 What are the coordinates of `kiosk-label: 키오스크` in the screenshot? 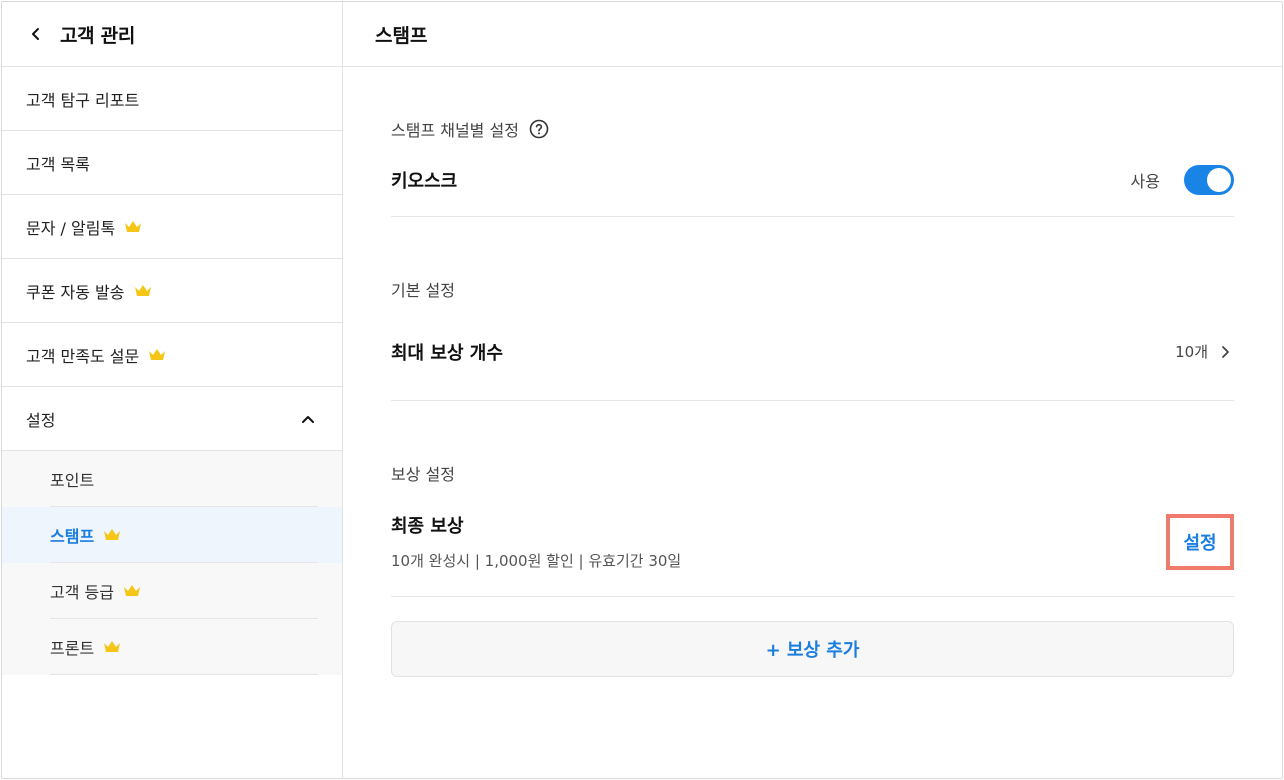 It's located at (424, 181).